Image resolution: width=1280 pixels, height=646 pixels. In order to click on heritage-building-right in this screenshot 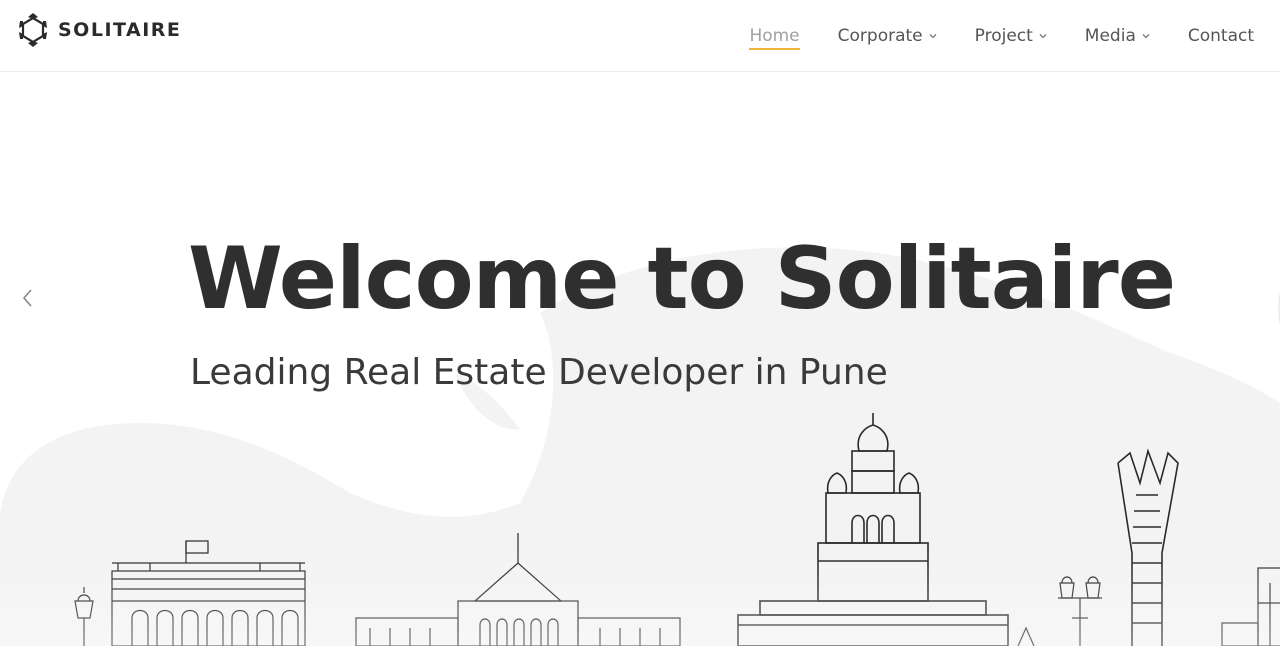, I will do `click(1250, 606)`.